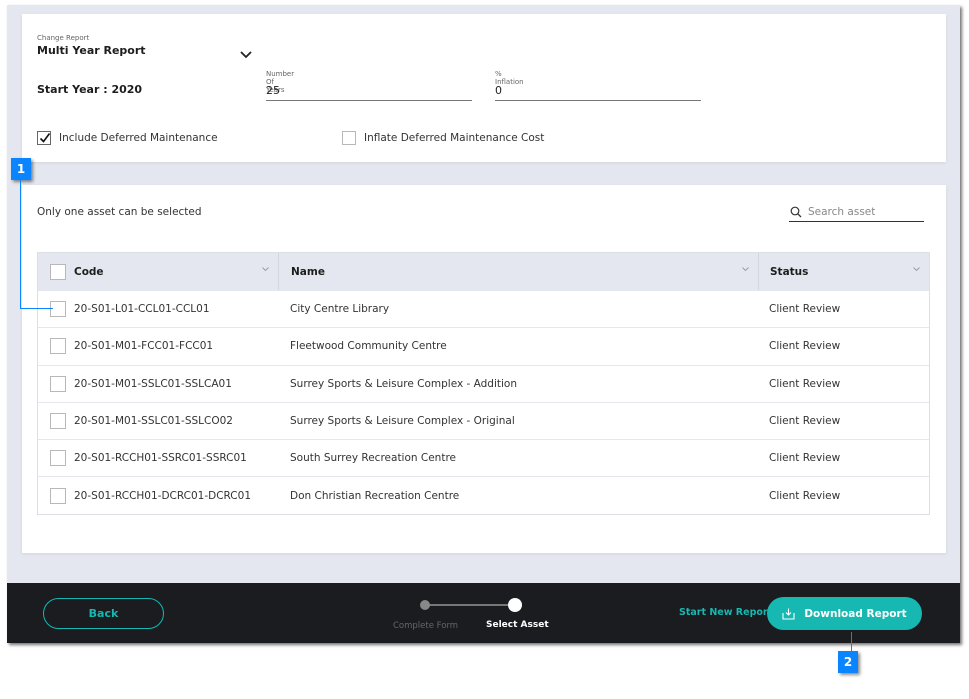 The image size is (969, 699). What do you see at coordinates (517, 625) in the screenshot?
I see `step-label-select-asset: Select Asset` at bounding box center [517, 625].